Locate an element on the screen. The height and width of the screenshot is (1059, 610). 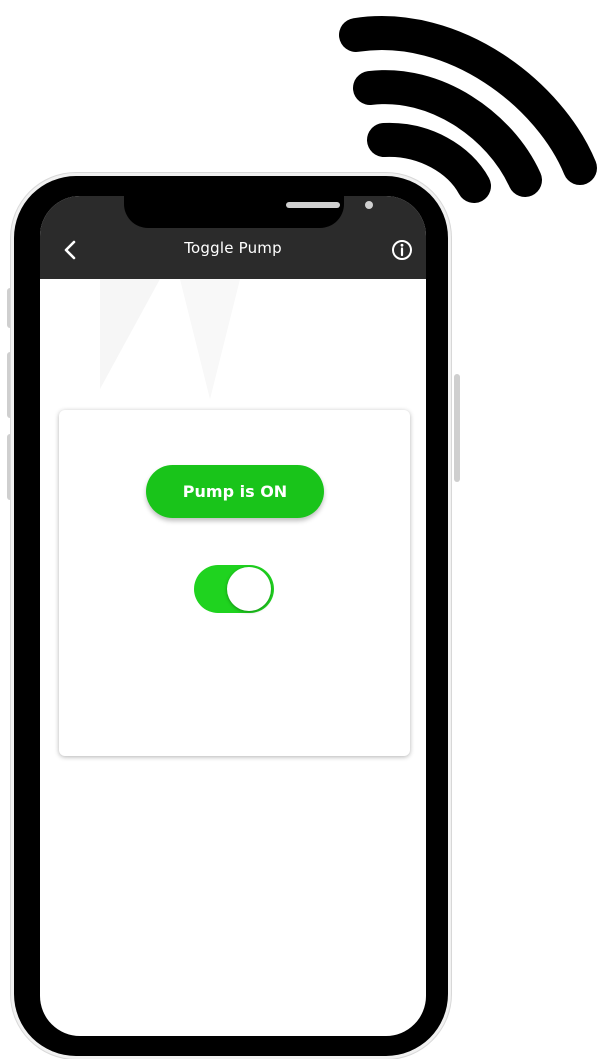
pump-toggle-switch is located at coordinates (234, 589).